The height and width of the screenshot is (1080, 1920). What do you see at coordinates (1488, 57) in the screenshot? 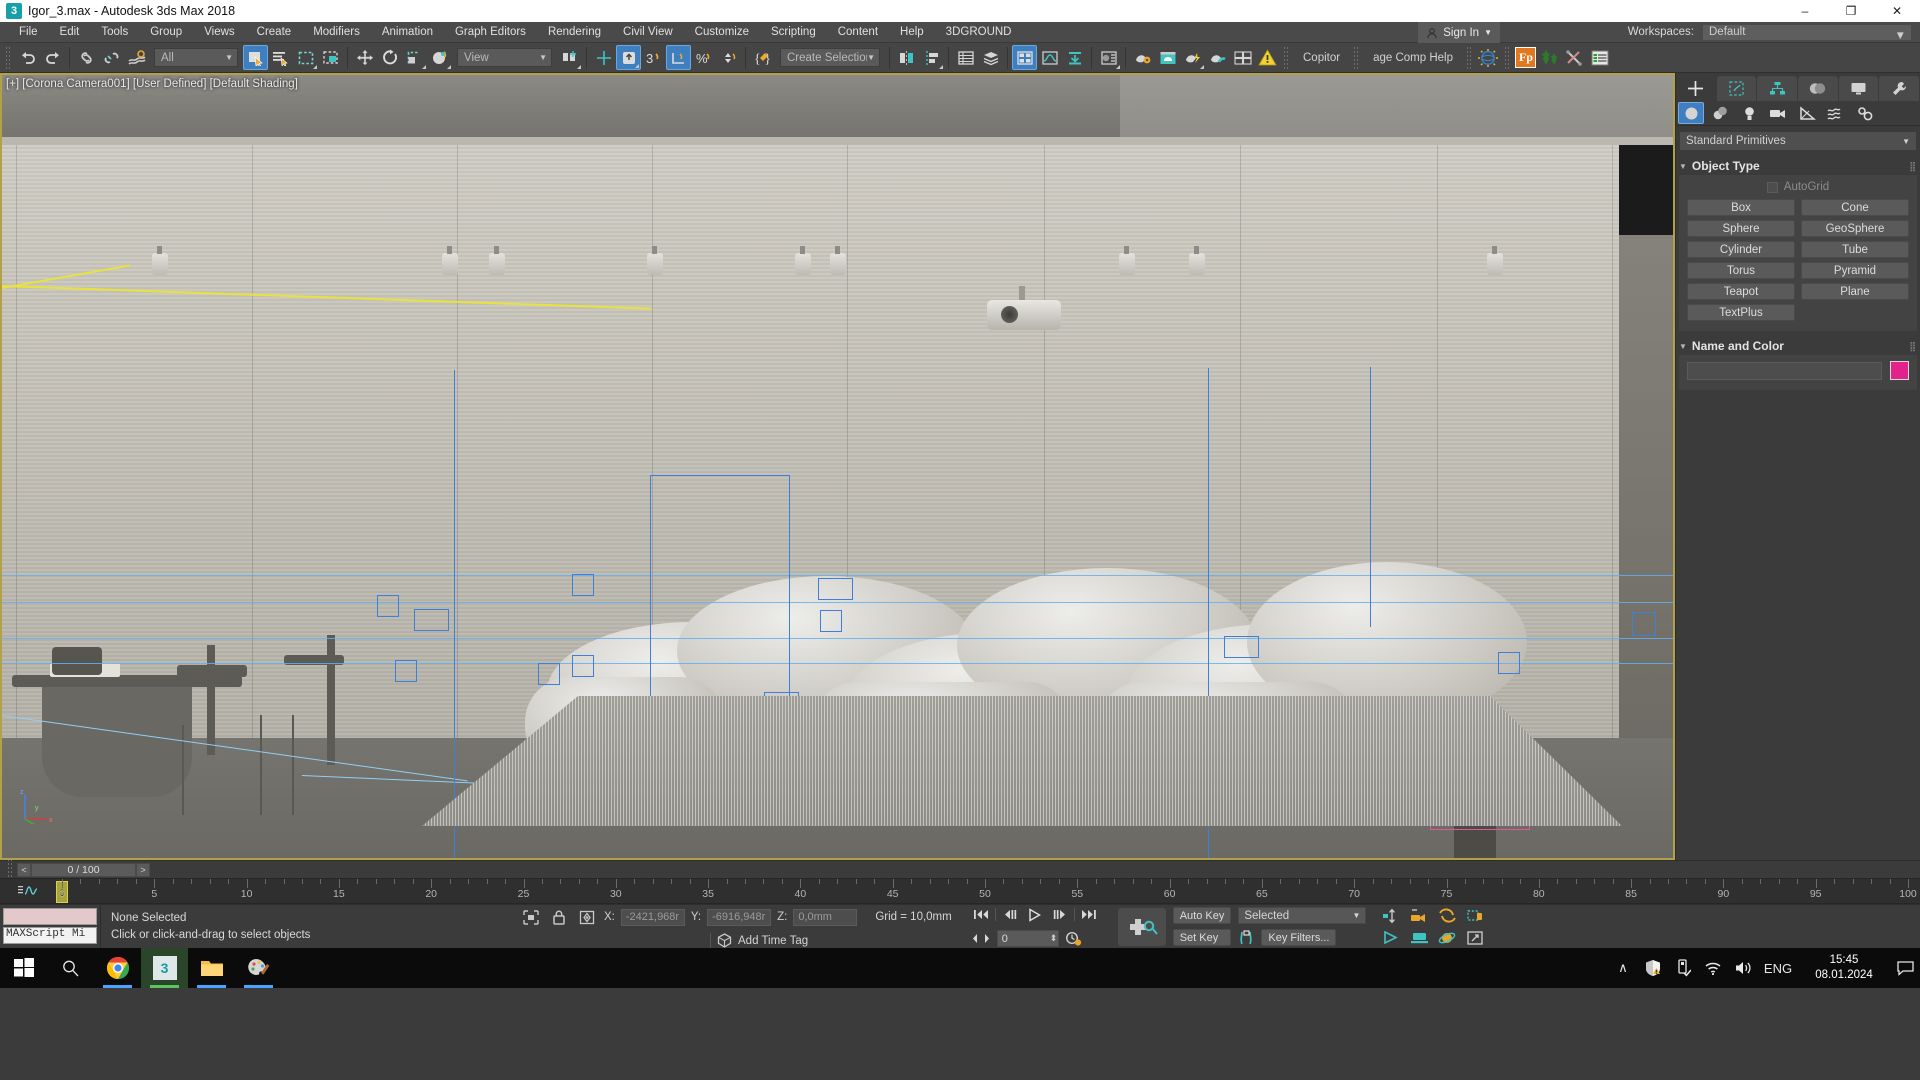
I see `environment-icon` at bounding box center [1488, 57].